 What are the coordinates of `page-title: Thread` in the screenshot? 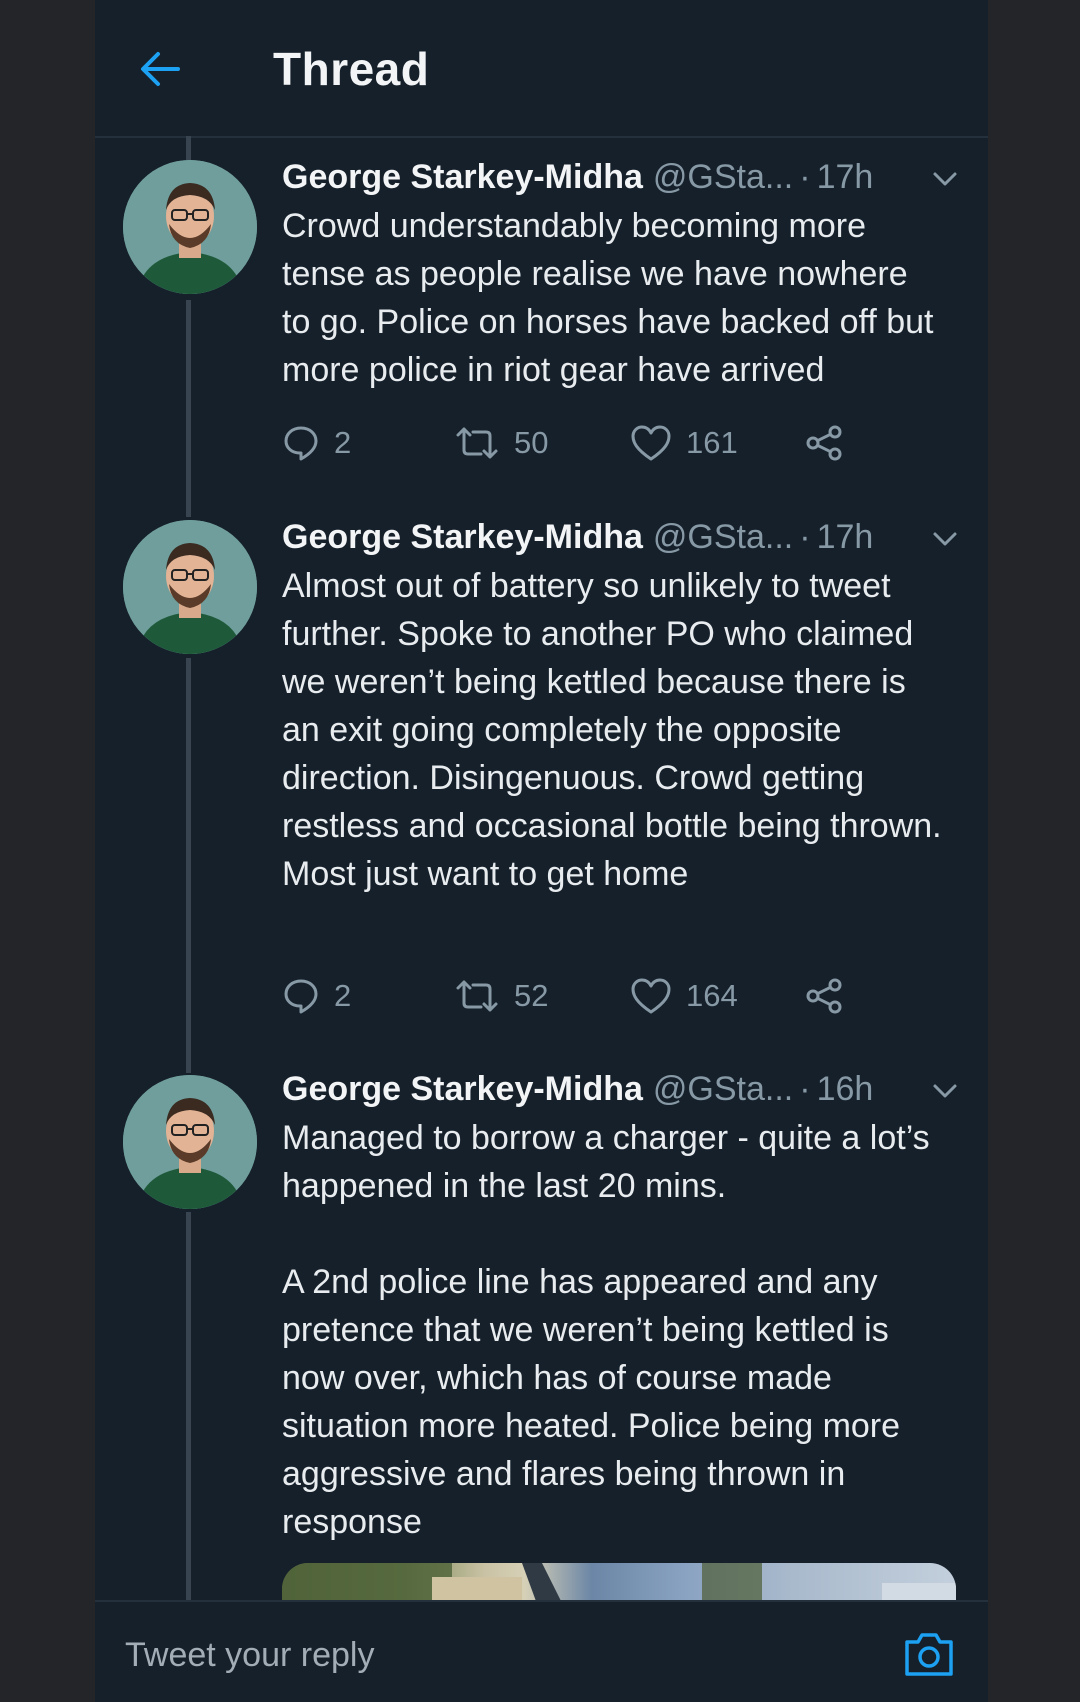 It's located at (351, 69).